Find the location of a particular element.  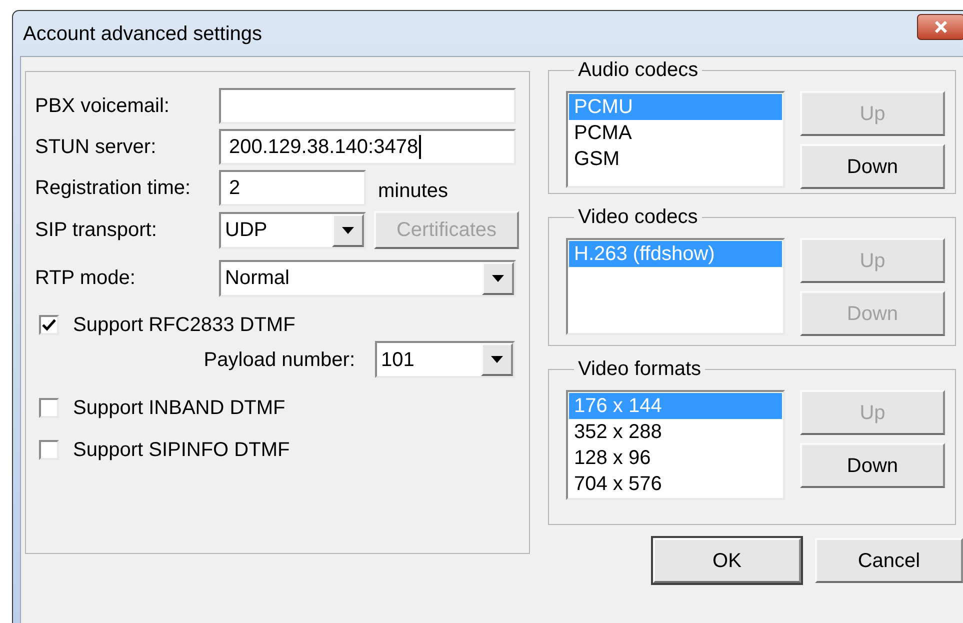

list-item: GSM is located at coordinates (675, 159).